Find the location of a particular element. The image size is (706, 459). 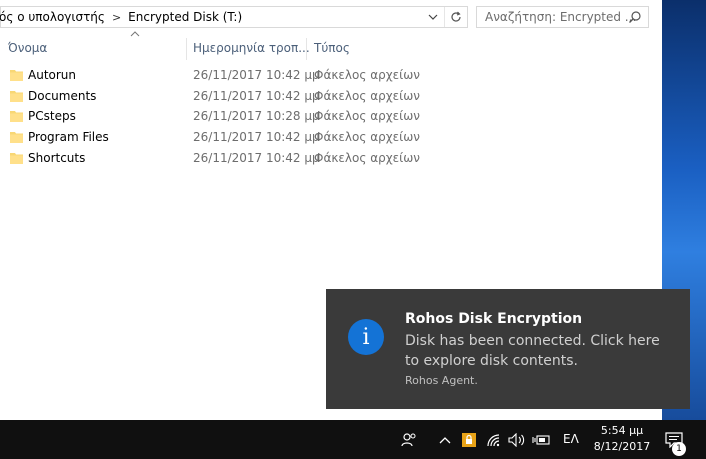

file-name: Program Files is located at coordinates (68, 137).